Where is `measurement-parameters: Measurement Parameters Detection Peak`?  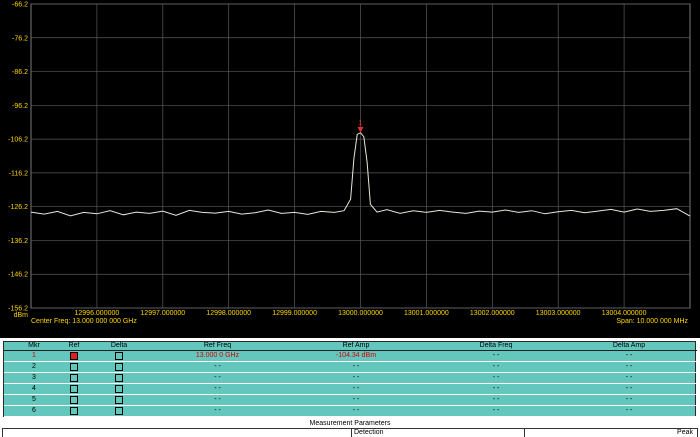 measurement-parameters: Measurement Parameters Detection Peak is located at coordinates (350, 428).